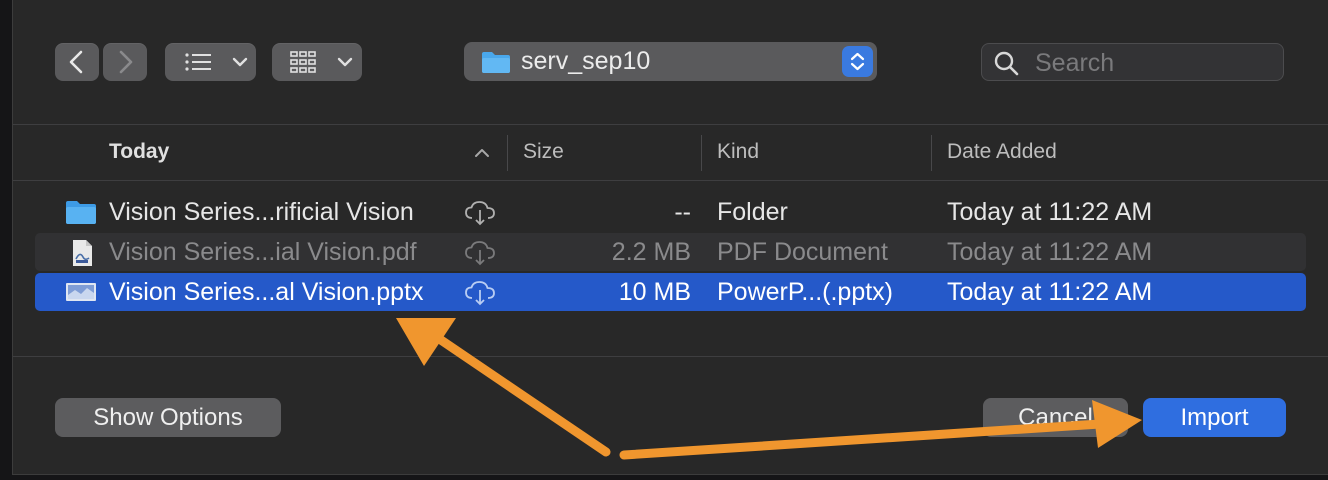 This screenshot has height=480, width=1328. I want to click on annotation-arrow-to-file, so click(503, 387).